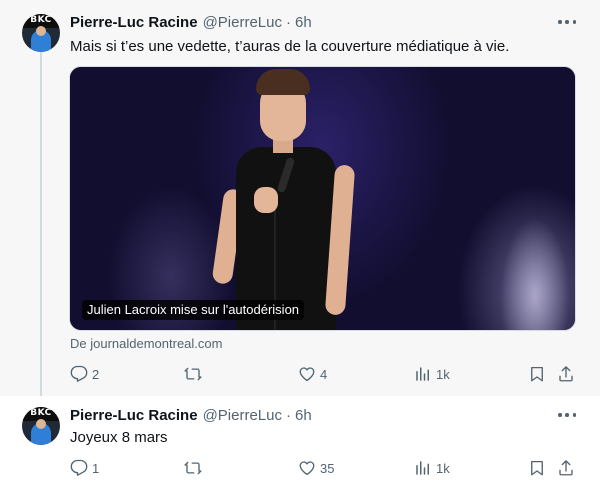  Describe the element at coordinates (327, 468) in the screenshot. I see `like-count: 35` at that location.